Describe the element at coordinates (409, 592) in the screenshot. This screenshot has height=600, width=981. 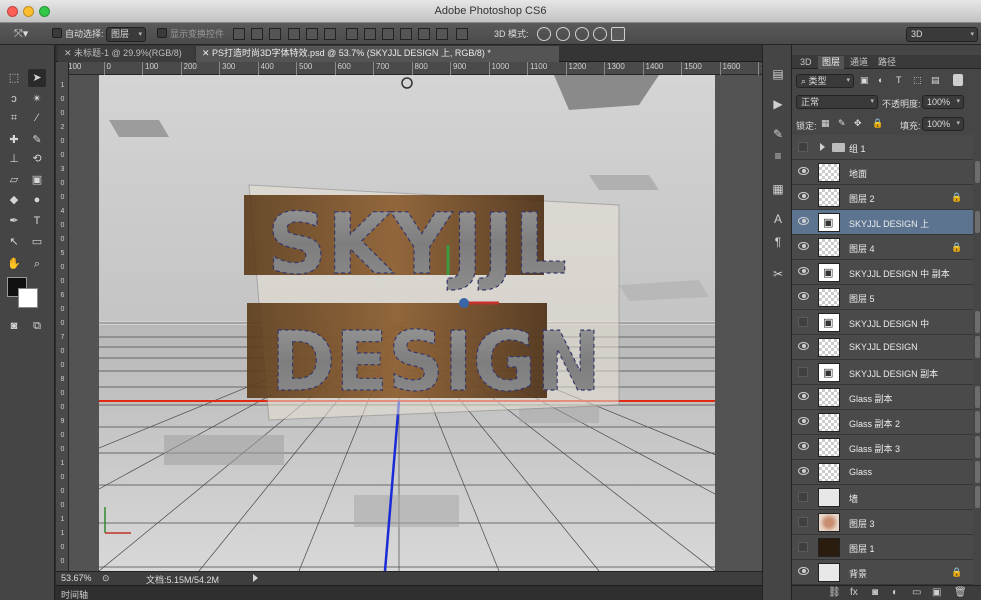
I see `timeline-bar: 时间轴` at that location.